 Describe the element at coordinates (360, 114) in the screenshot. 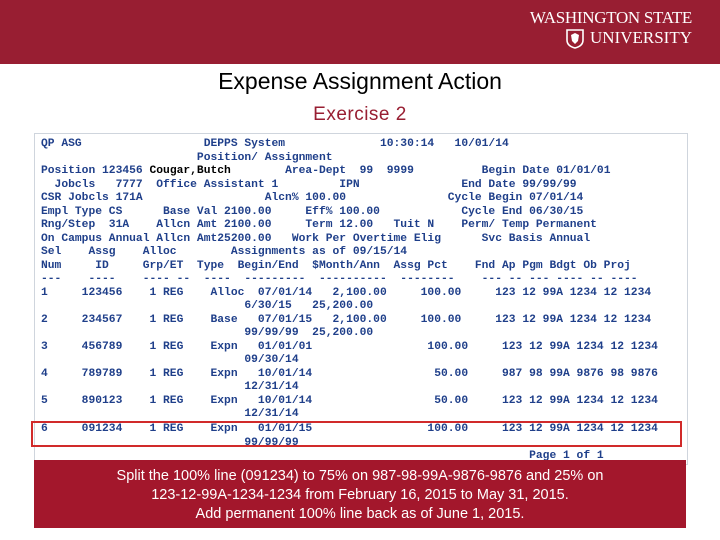

I see `slide-subtitle: Exercise 2` at that location.